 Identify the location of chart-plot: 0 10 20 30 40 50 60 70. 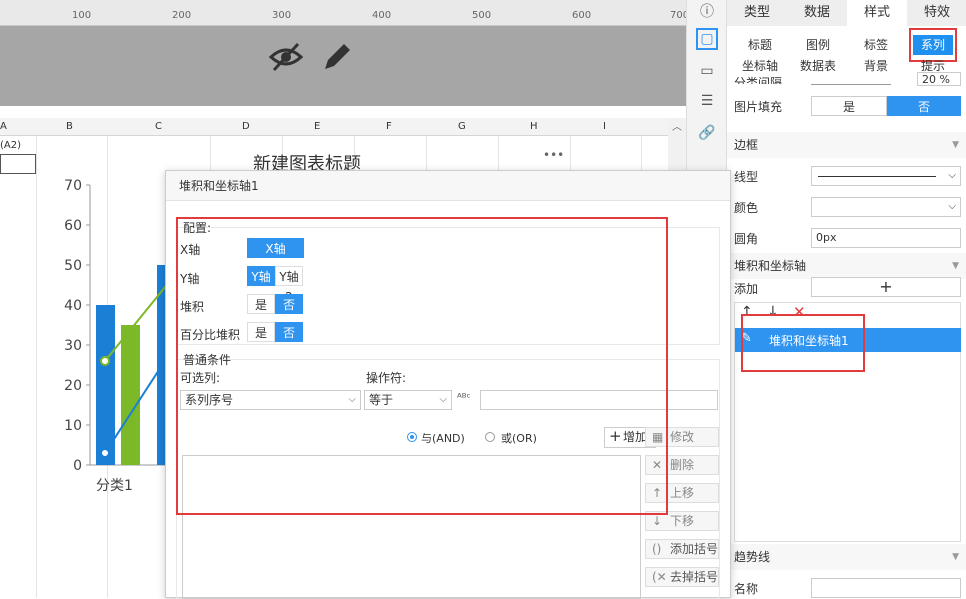
(117, 326).